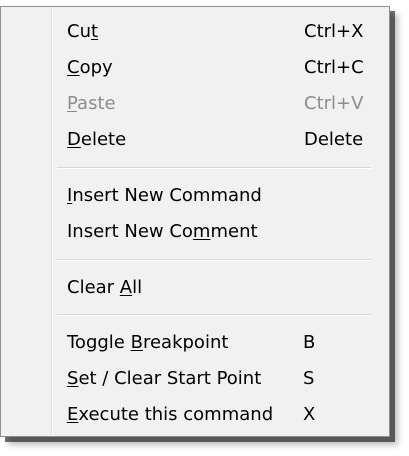 This screenshot has width=409, height=456. I want to click on mnemonic-letter: t, so click(94, 31).